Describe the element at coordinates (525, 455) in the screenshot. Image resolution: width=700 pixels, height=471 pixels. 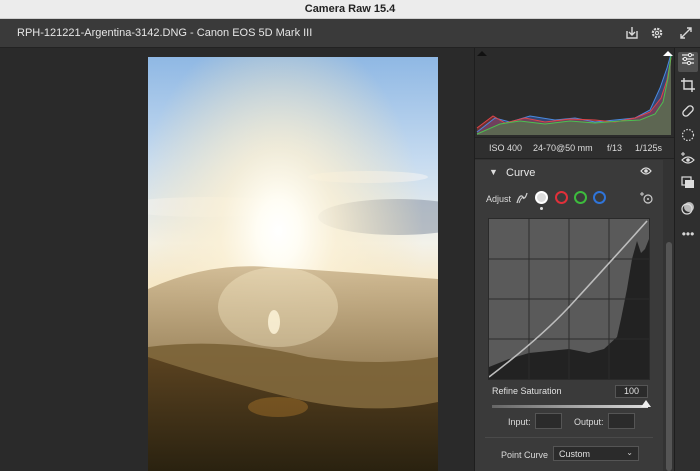
I see `point-curve-label: Point Curve` at that location.